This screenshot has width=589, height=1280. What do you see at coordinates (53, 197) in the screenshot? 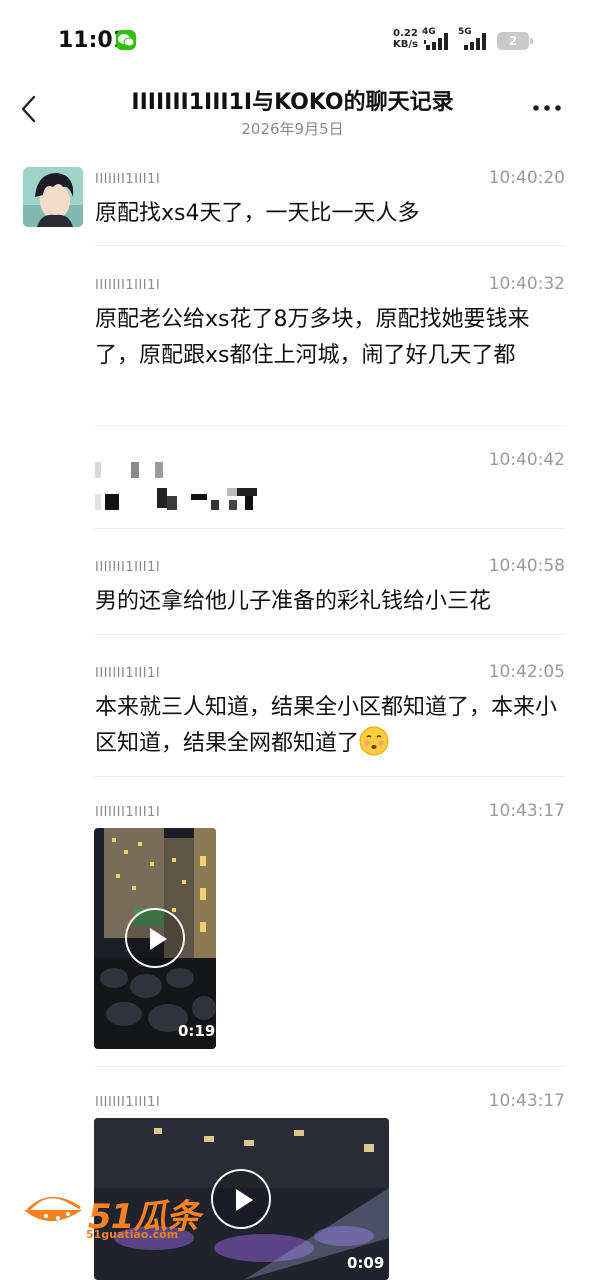
I see `avatar` at bounding box center [53, 197].